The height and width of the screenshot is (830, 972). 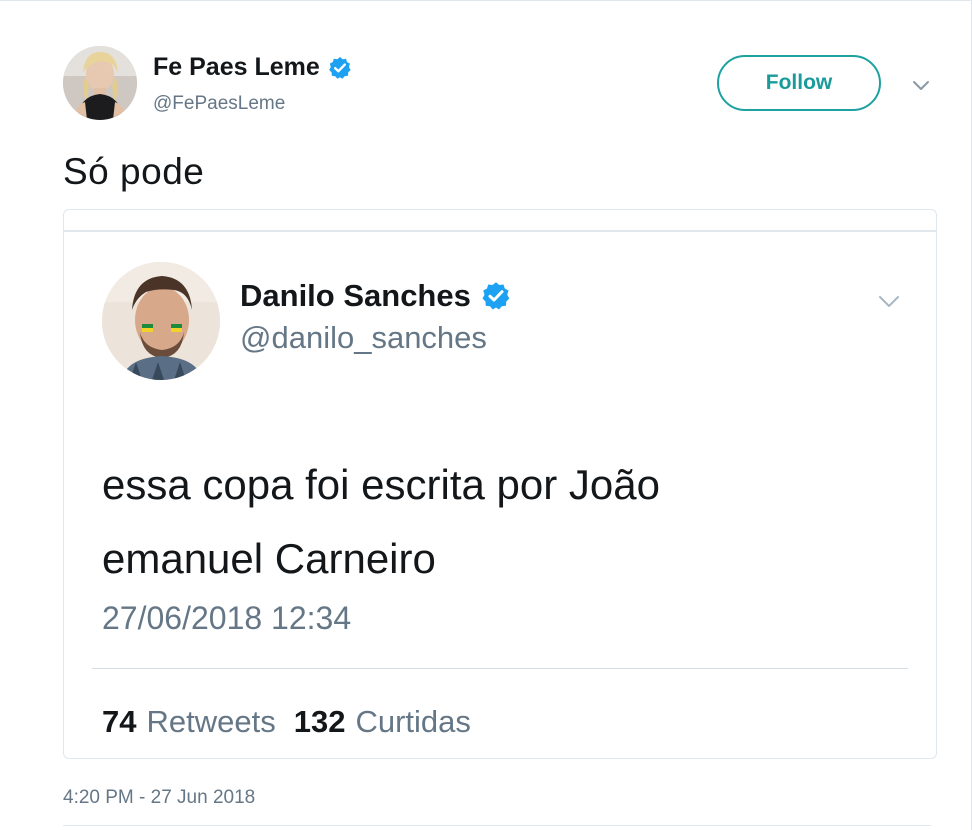 What do you see at coordinates (500, 668) in the screenshot?
I see `quote-stats-divider` at bounding box center [500, 668].